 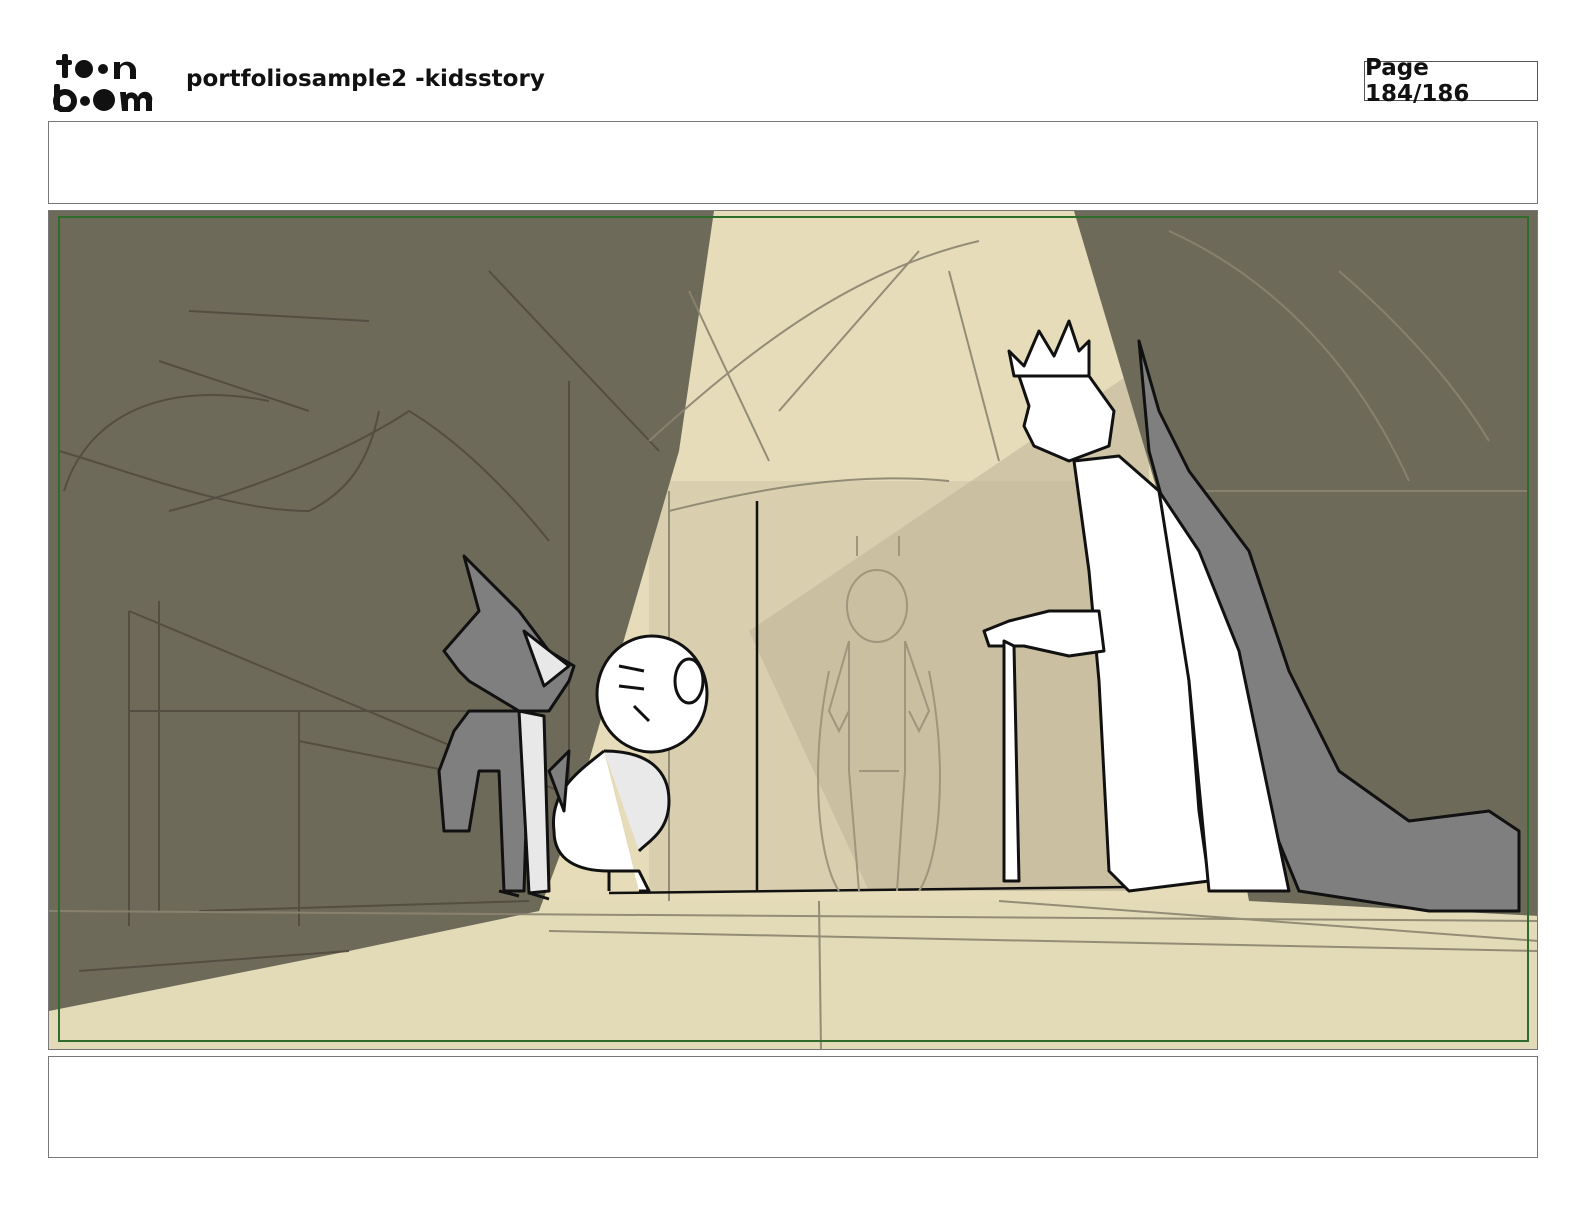 I want to click on document-title: portfoliosample2 -kidsstory, so click(x=365, y=79).